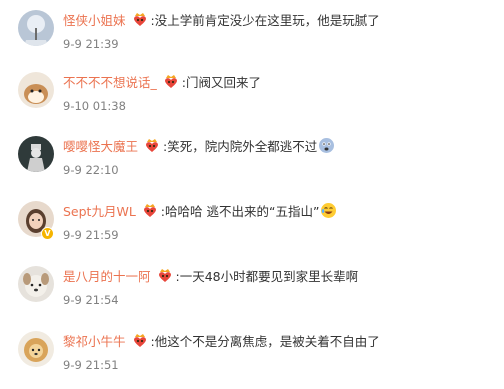 Image resolution: width=504 pixels, height=389 pixels. Describe the element at coordinates (326, 145) in the screenshot. I see `scared-face-emoji-icon` at that location.